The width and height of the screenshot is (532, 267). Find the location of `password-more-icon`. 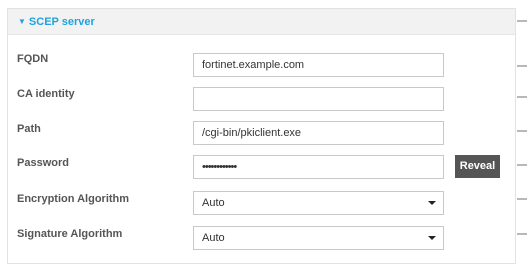

password-more-icon is located at coordinates (522, 165).